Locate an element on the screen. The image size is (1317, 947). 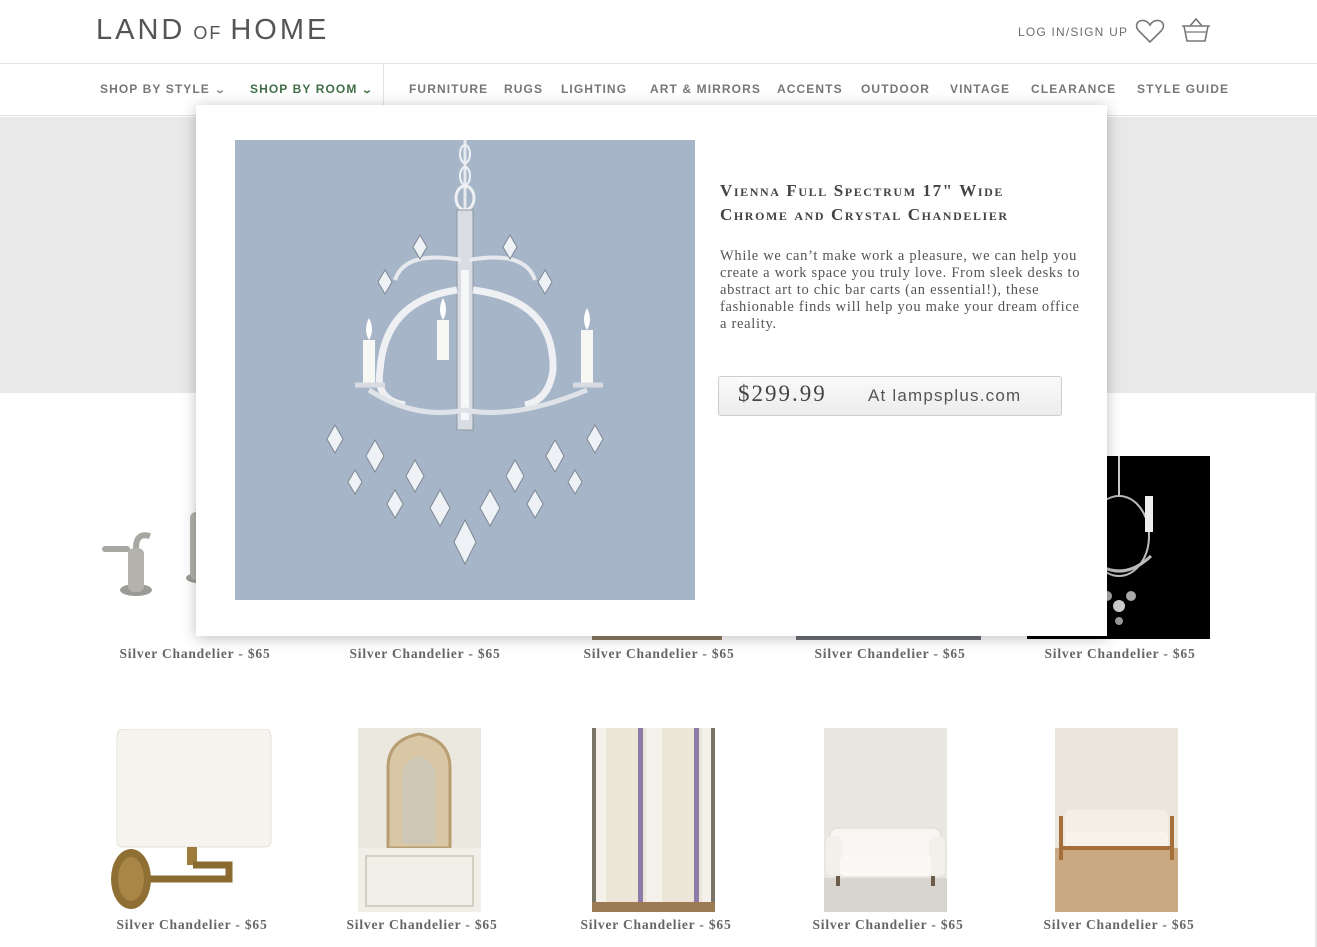
site-logo: LAND OF HOME is located at coordinates (212, 30).